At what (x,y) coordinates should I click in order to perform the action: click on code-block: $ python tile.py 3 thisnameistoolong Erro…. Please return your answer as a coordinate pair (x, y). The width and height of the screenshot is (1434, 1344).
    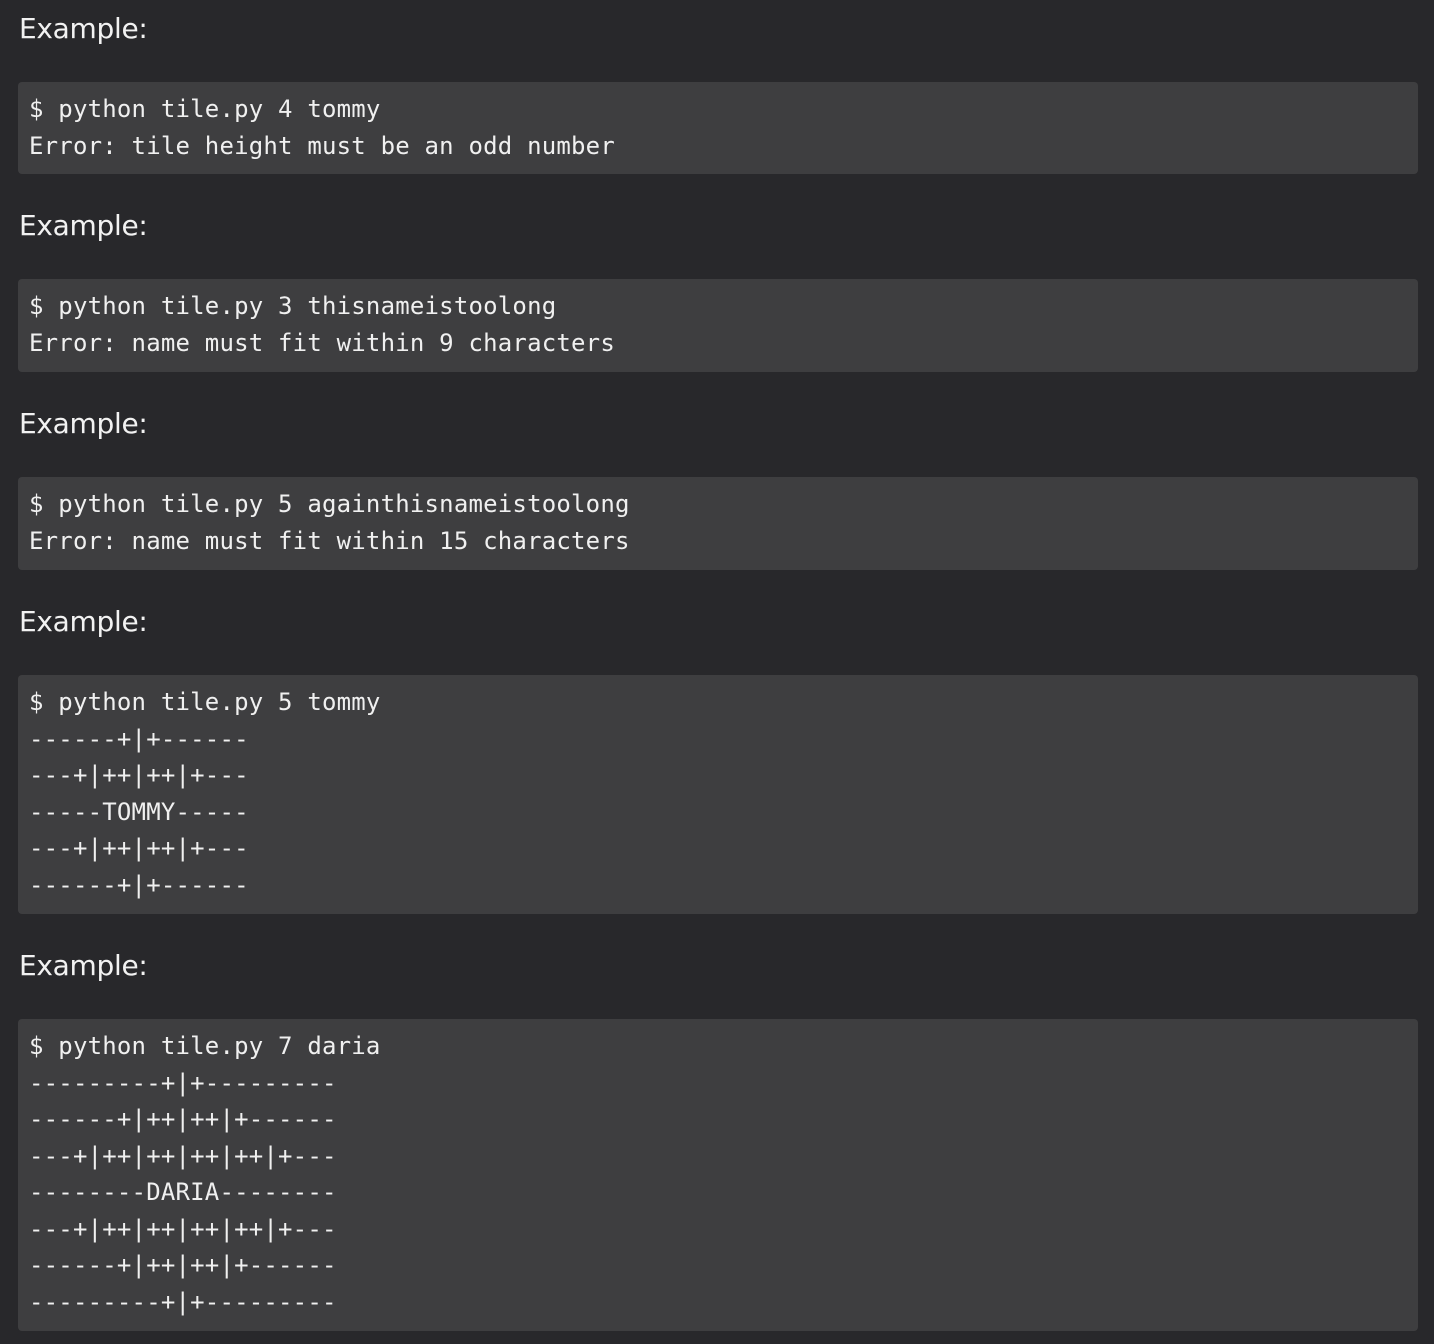
    Looking at the image, I should click on (718, 325).